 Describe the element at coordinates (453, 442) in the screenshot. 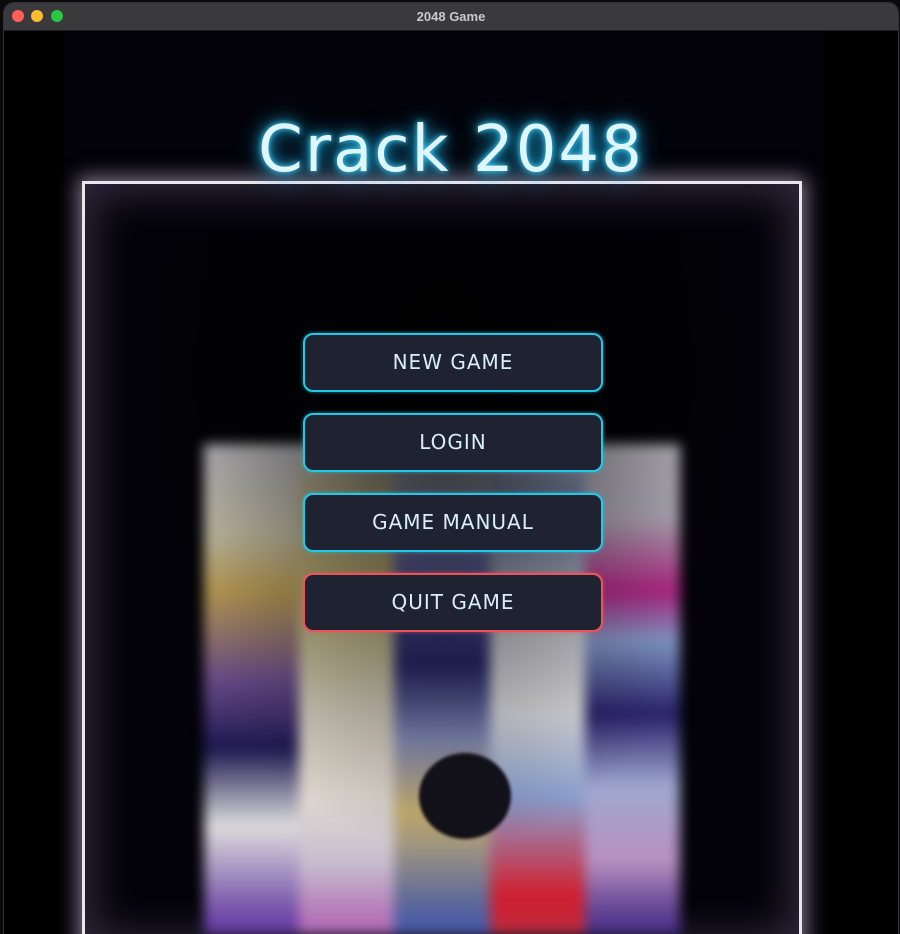

I see `login-button: LOGIN` at that location.